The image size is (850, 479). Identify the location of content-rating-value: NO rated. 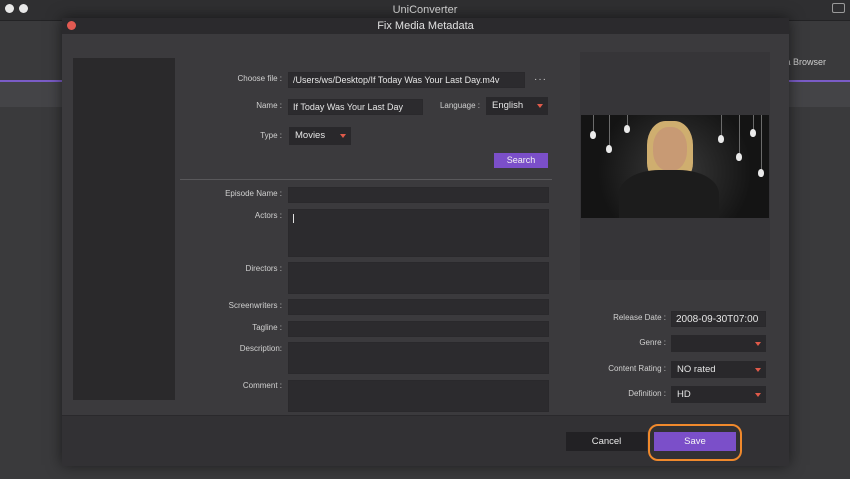
(696, 369).